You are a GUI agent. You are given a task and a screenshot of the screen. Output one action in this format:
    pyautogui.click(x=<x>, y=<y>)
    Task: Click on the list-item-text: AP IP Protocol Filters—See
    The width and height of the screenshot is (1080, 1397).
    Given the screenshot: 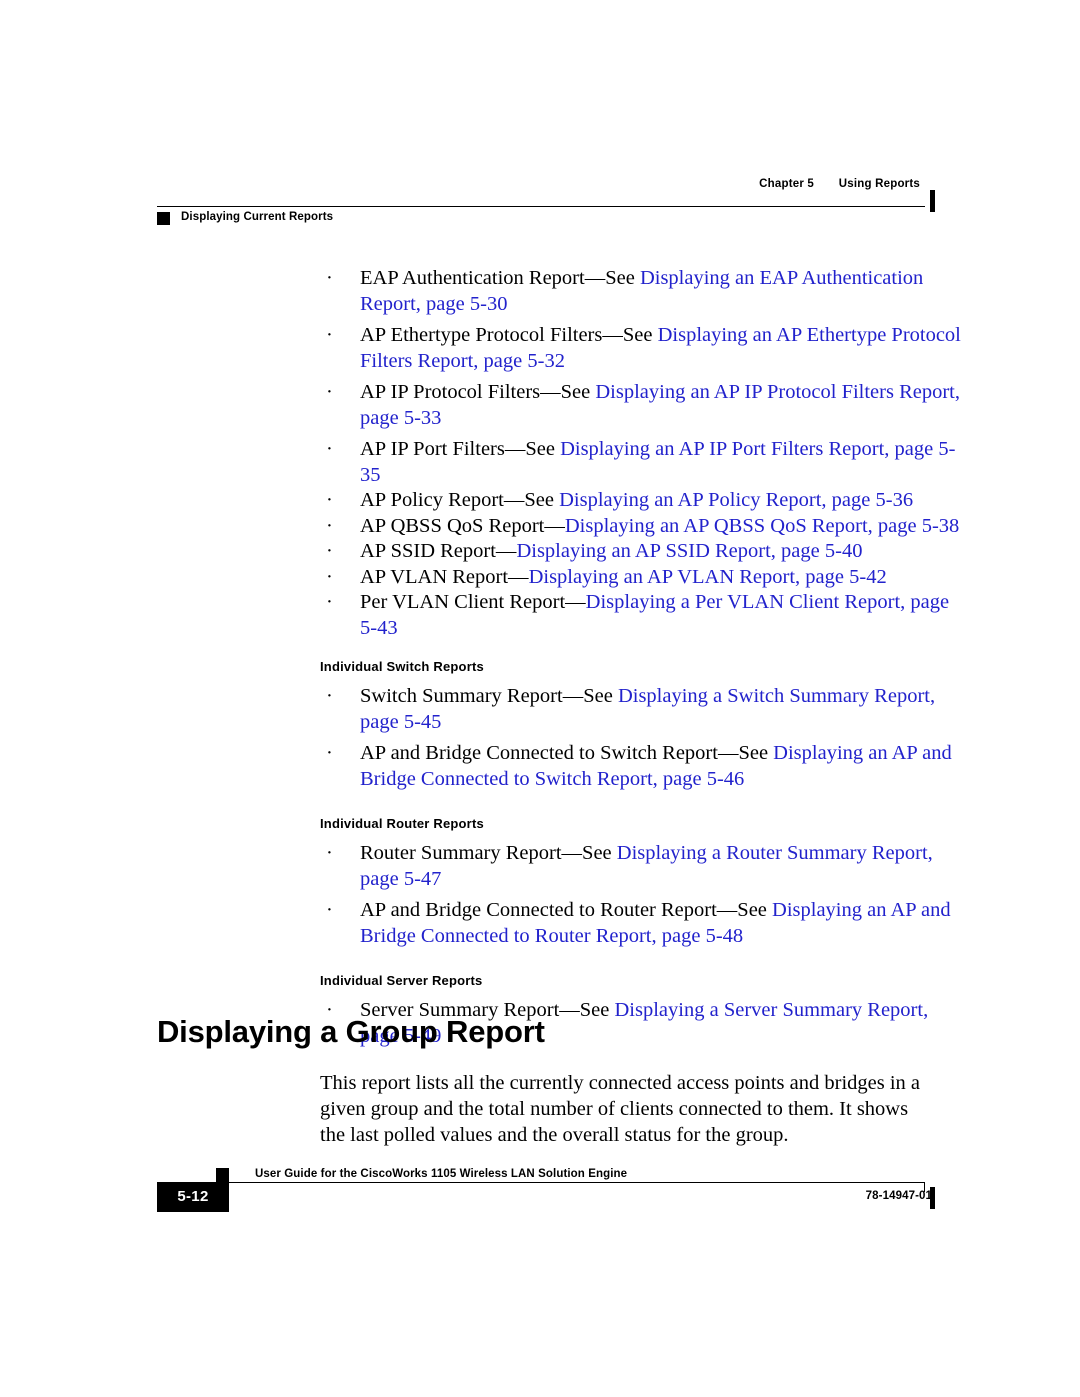 What is the action you would take?
    pyautogui.click(x=478, y=392)
    